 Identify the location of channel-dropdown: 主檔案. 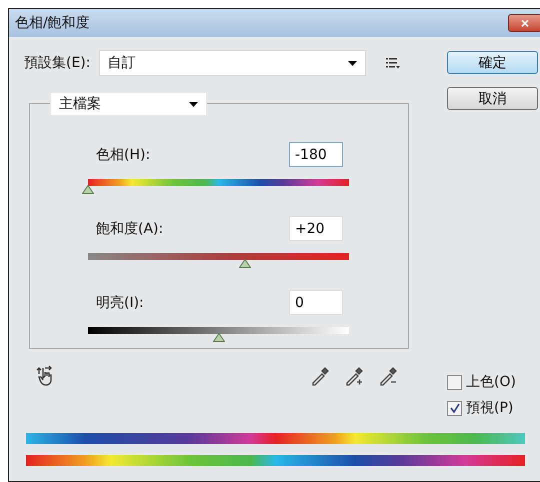
(128, 104).